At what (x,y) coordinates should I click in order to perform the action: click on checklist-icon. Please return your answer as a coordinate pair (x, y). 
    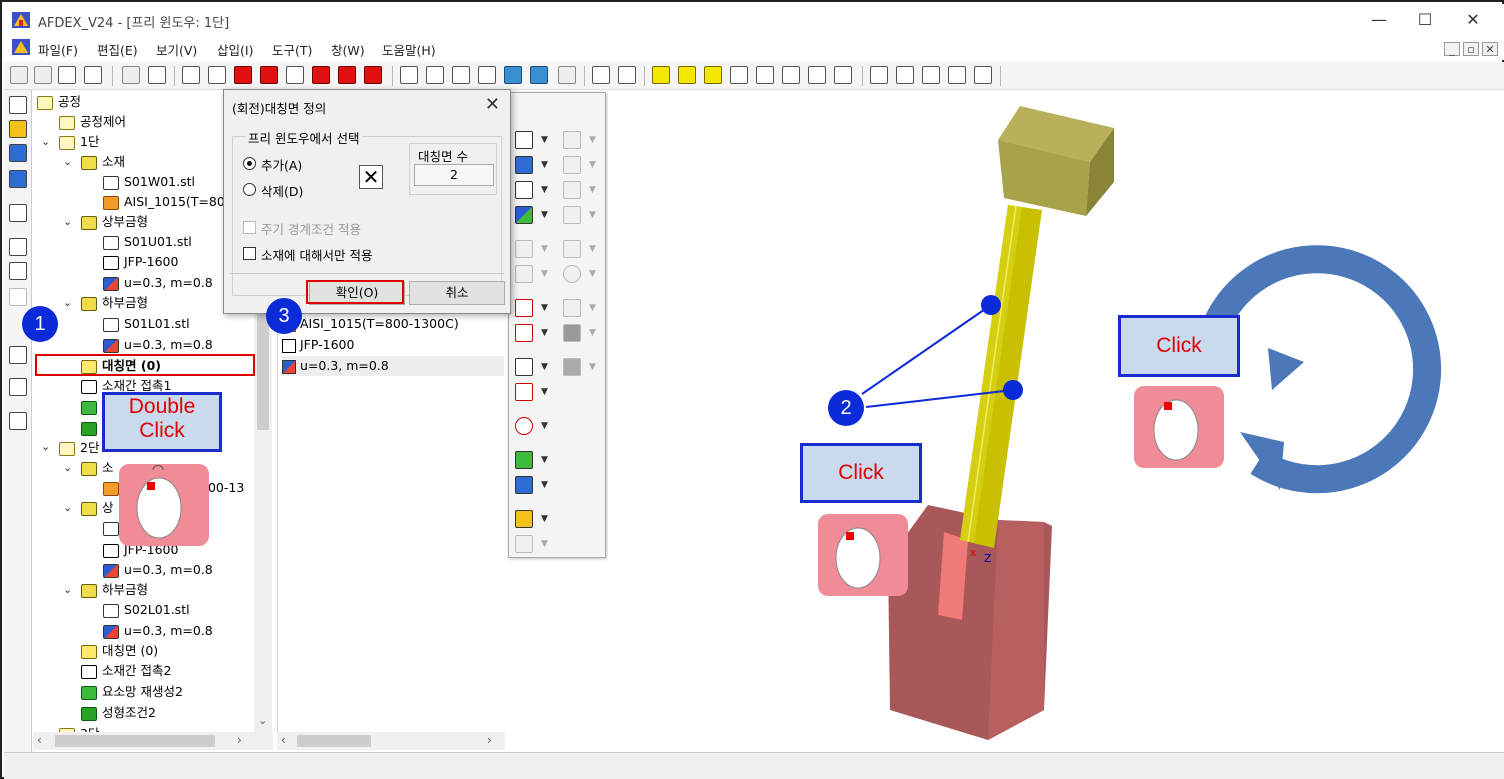
    Looking at the image, I should click on (18, 421).